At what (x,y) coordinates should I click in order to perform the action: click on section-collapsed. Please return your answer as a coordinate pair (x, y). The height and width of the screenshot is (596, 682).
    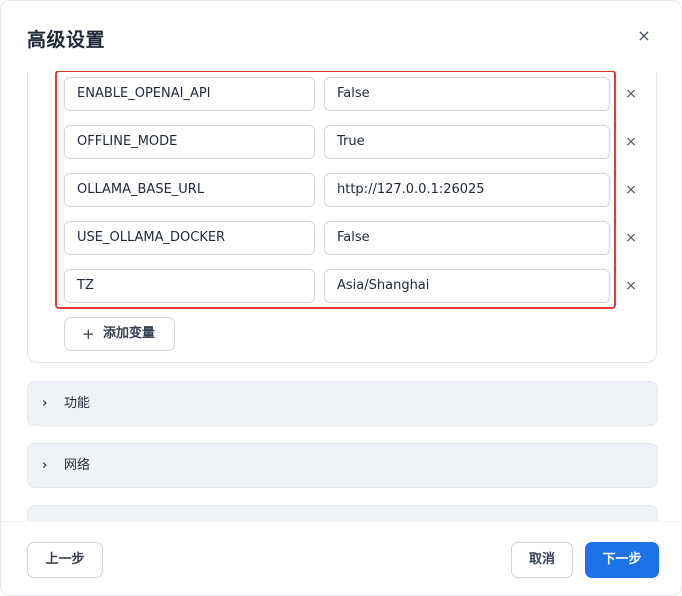
    Looking at the image, I should click on (342, 513).